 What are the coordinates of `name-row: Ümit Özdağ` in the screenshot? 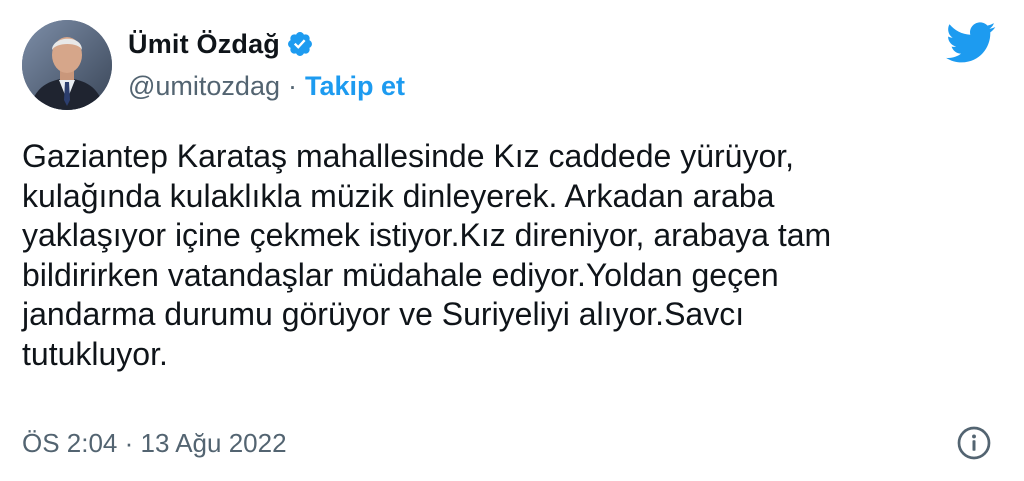 It's located at (266, 44).